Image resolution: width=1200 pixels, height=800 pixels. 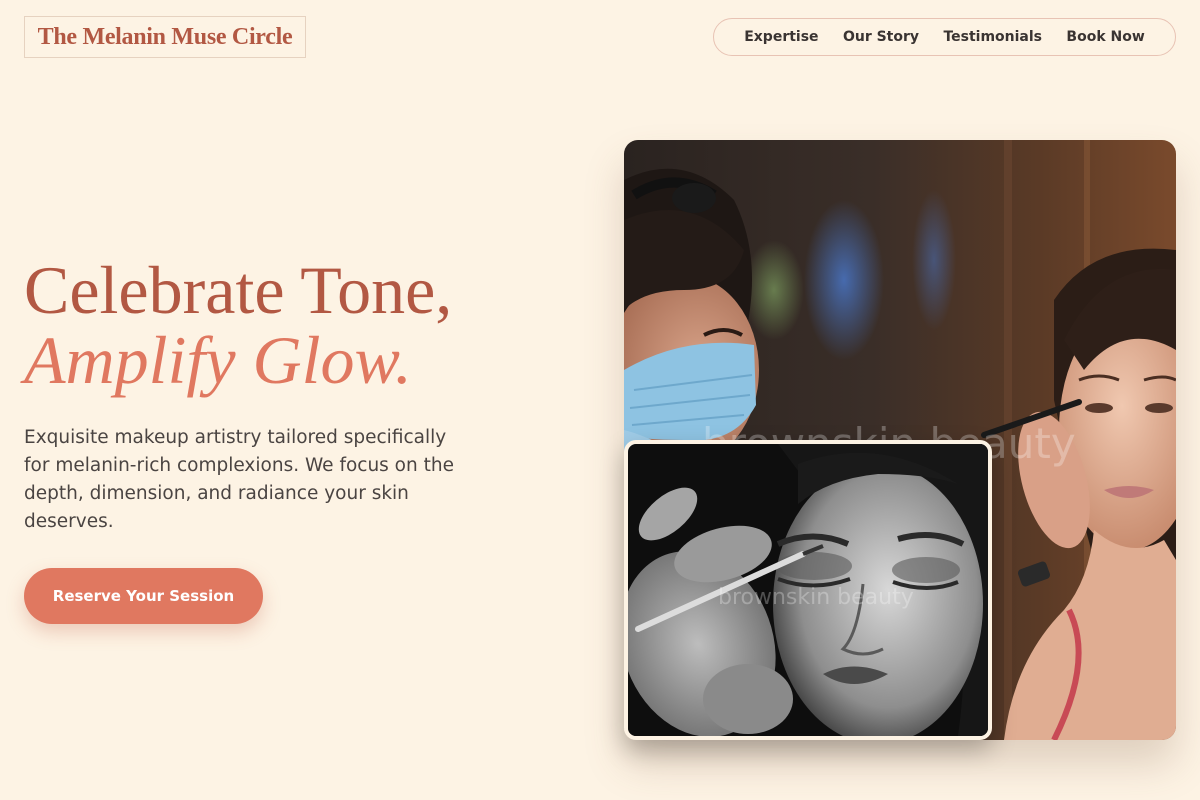 I want to click on brand-logo: The Melanin Muse Circle, so click(x=165, y=37).